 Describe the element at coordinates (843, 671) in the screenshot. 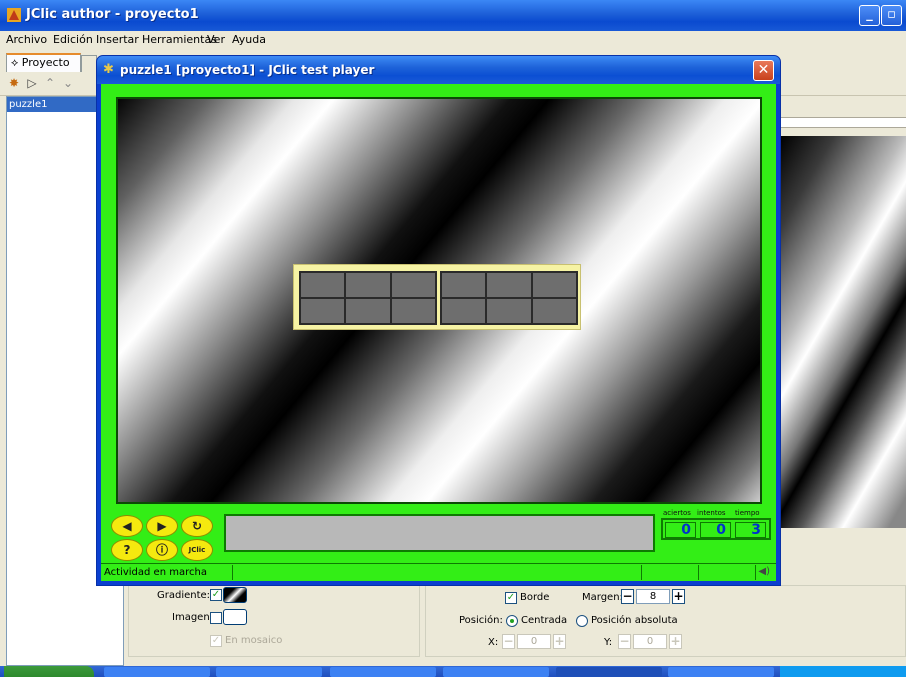

I see `system-tray` at that location.